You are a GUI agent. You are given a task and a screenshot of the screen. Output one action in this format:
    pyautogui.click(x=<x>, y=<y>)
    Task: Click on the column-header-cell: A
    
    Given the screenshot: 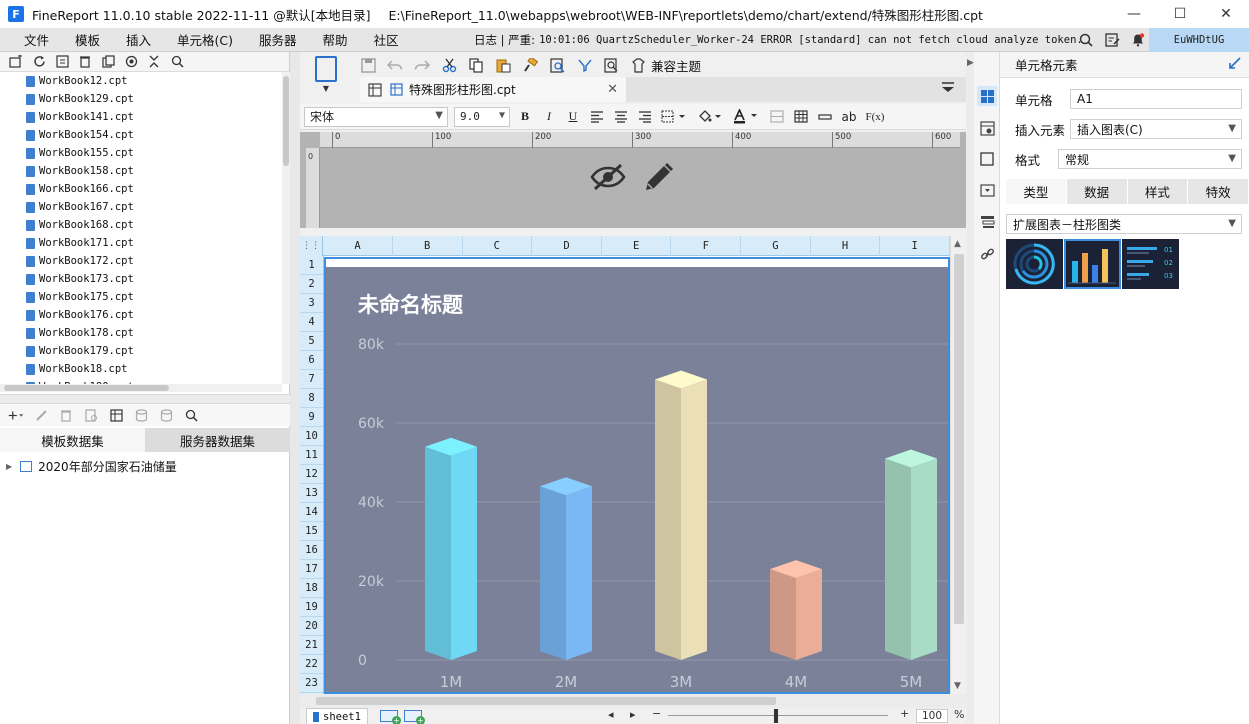 What is the action you would take?
    pyautogui.click(x=358, y=246)
    